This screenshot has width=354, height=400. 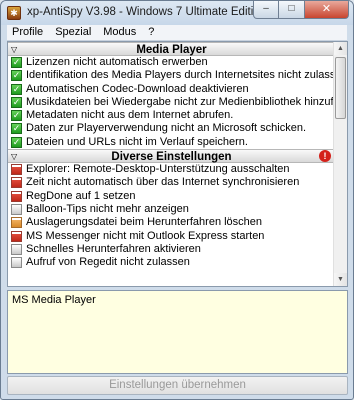 What do you see at coordinates (73, 32) in the screenshot?
I see `menu-spezial: Spezial` at bounding box center [73, 32].